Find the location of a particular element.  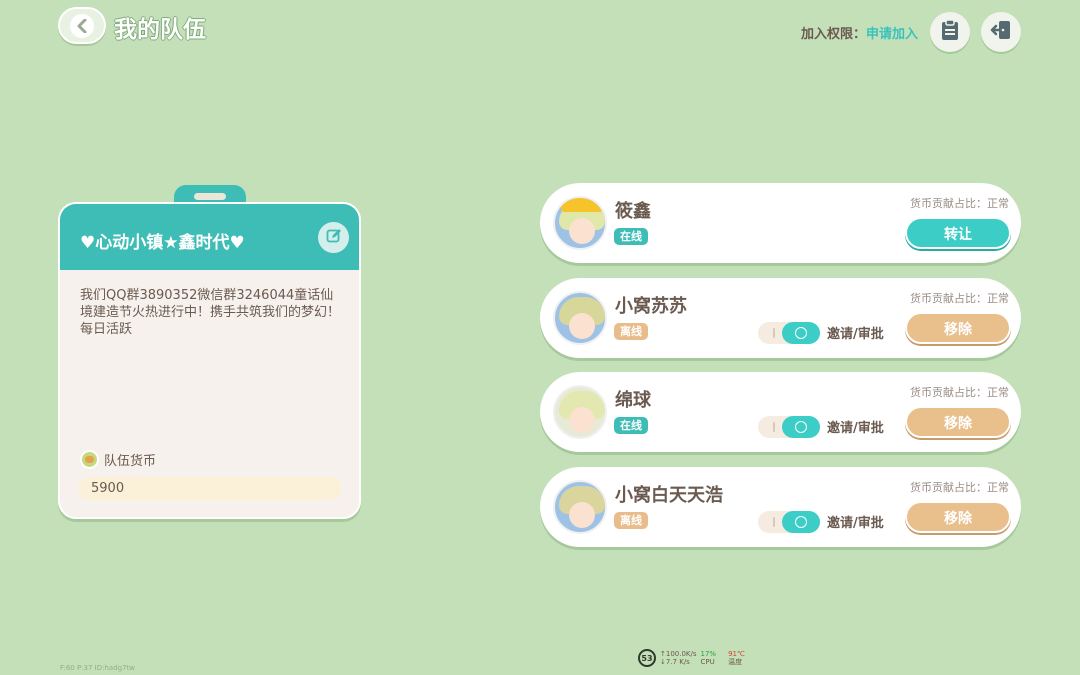

exit-icon is located at coordinates (1001, 32).